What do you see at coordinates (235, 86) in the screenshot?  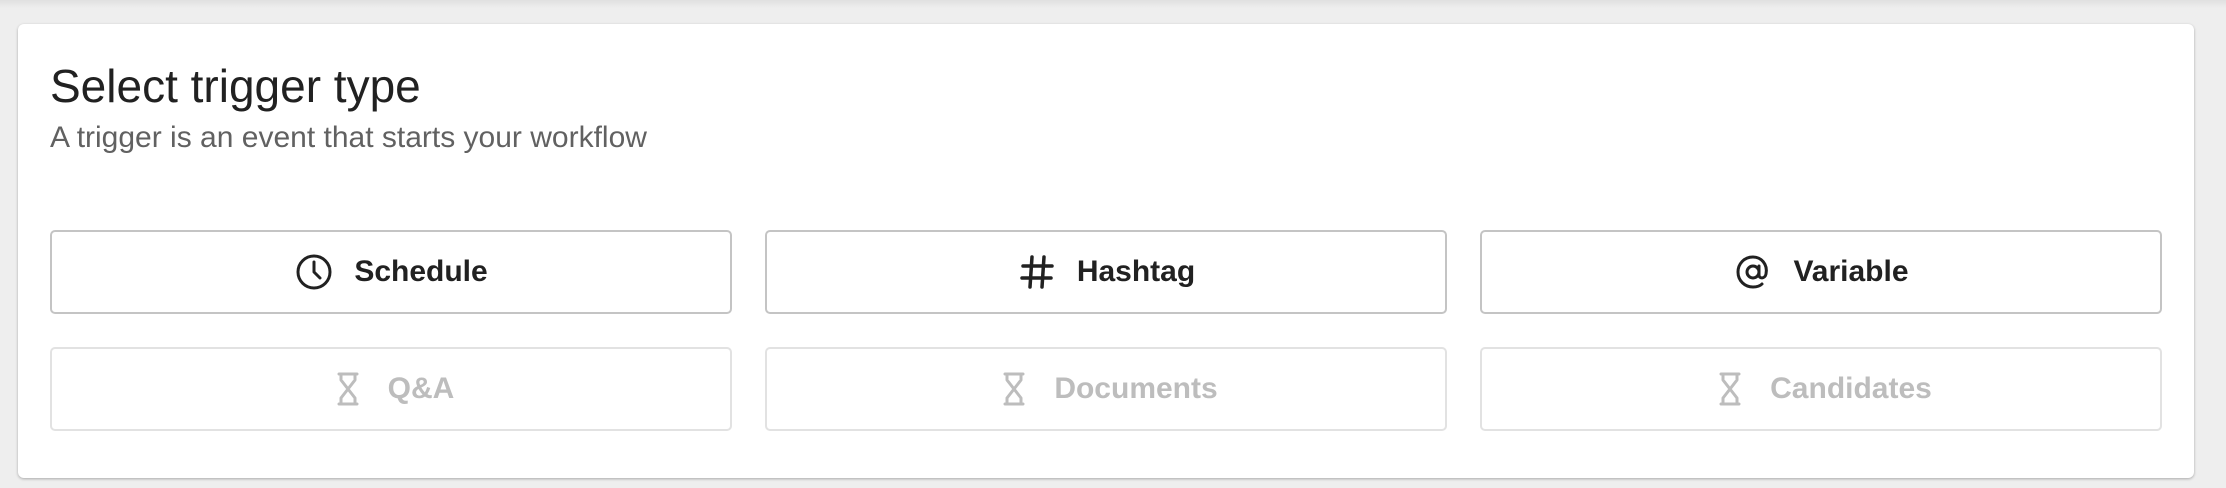 I see `page-title: Select trigger type` at bounding box center [235, 86].